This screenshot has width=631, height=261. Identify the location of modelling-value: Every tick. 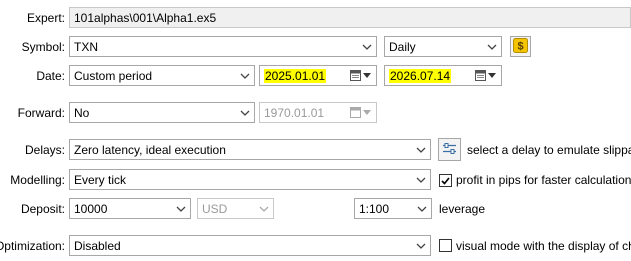
(100, 179).